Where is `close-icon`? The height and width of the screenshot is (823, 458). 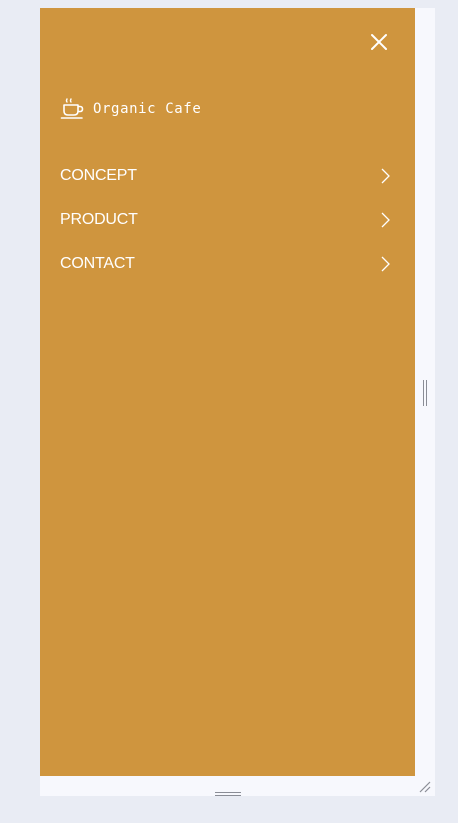 close-icon is located at coordinates (379, 42).